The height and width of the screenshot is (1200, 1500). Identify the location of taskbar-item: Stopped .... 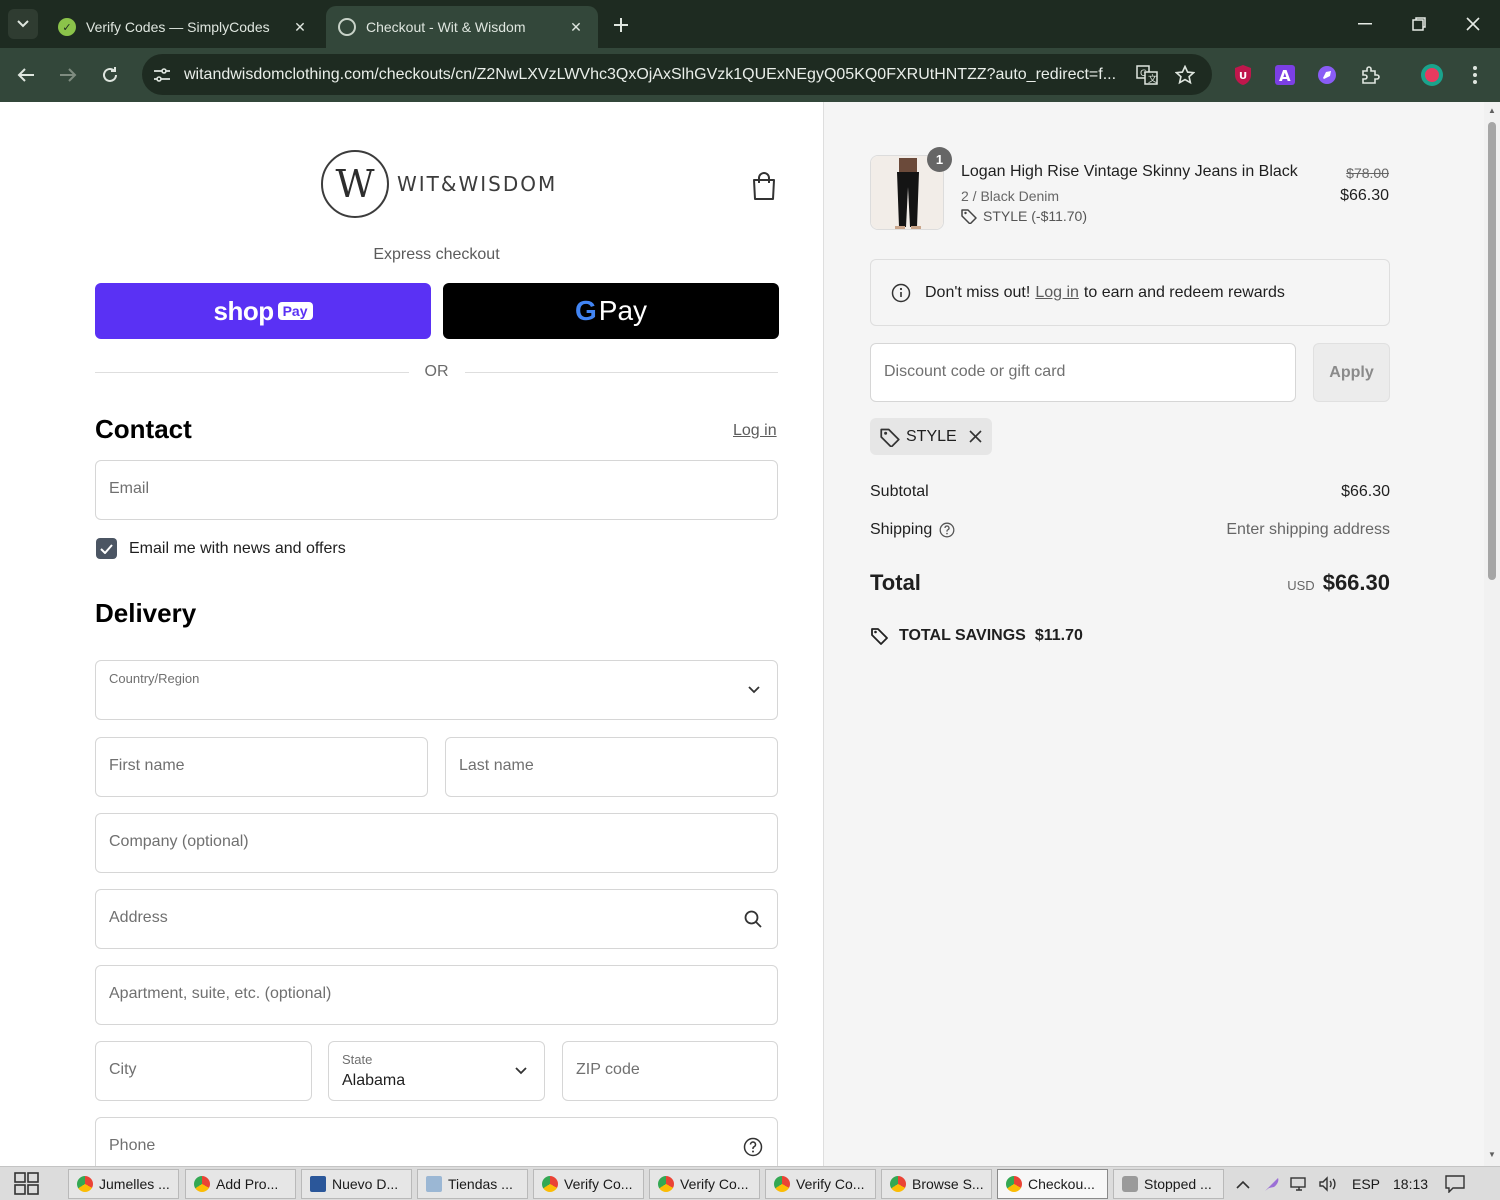
(1168, 1184).